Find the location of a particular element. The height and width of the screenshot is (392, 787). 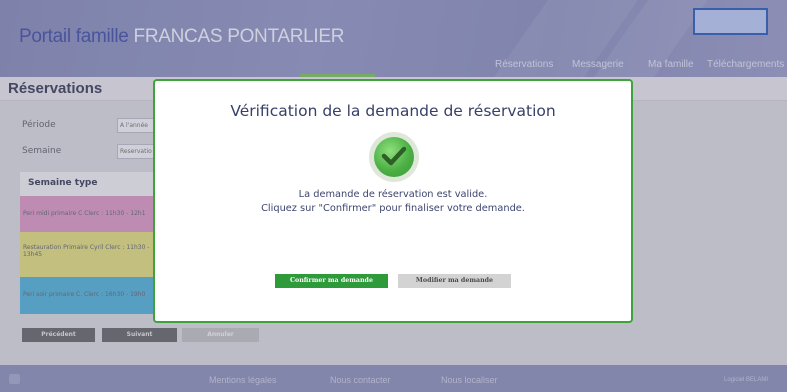

check-circle-icon is located at coordinates (394, 157).